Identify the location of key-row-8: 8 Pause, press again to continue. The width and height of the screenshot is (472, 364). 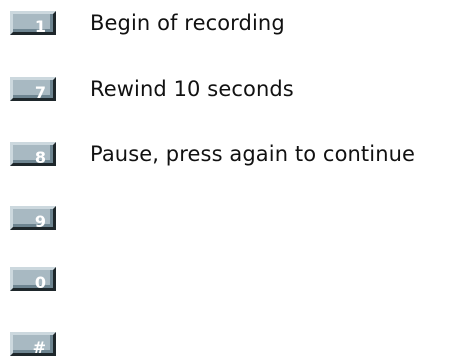
(212, 154).